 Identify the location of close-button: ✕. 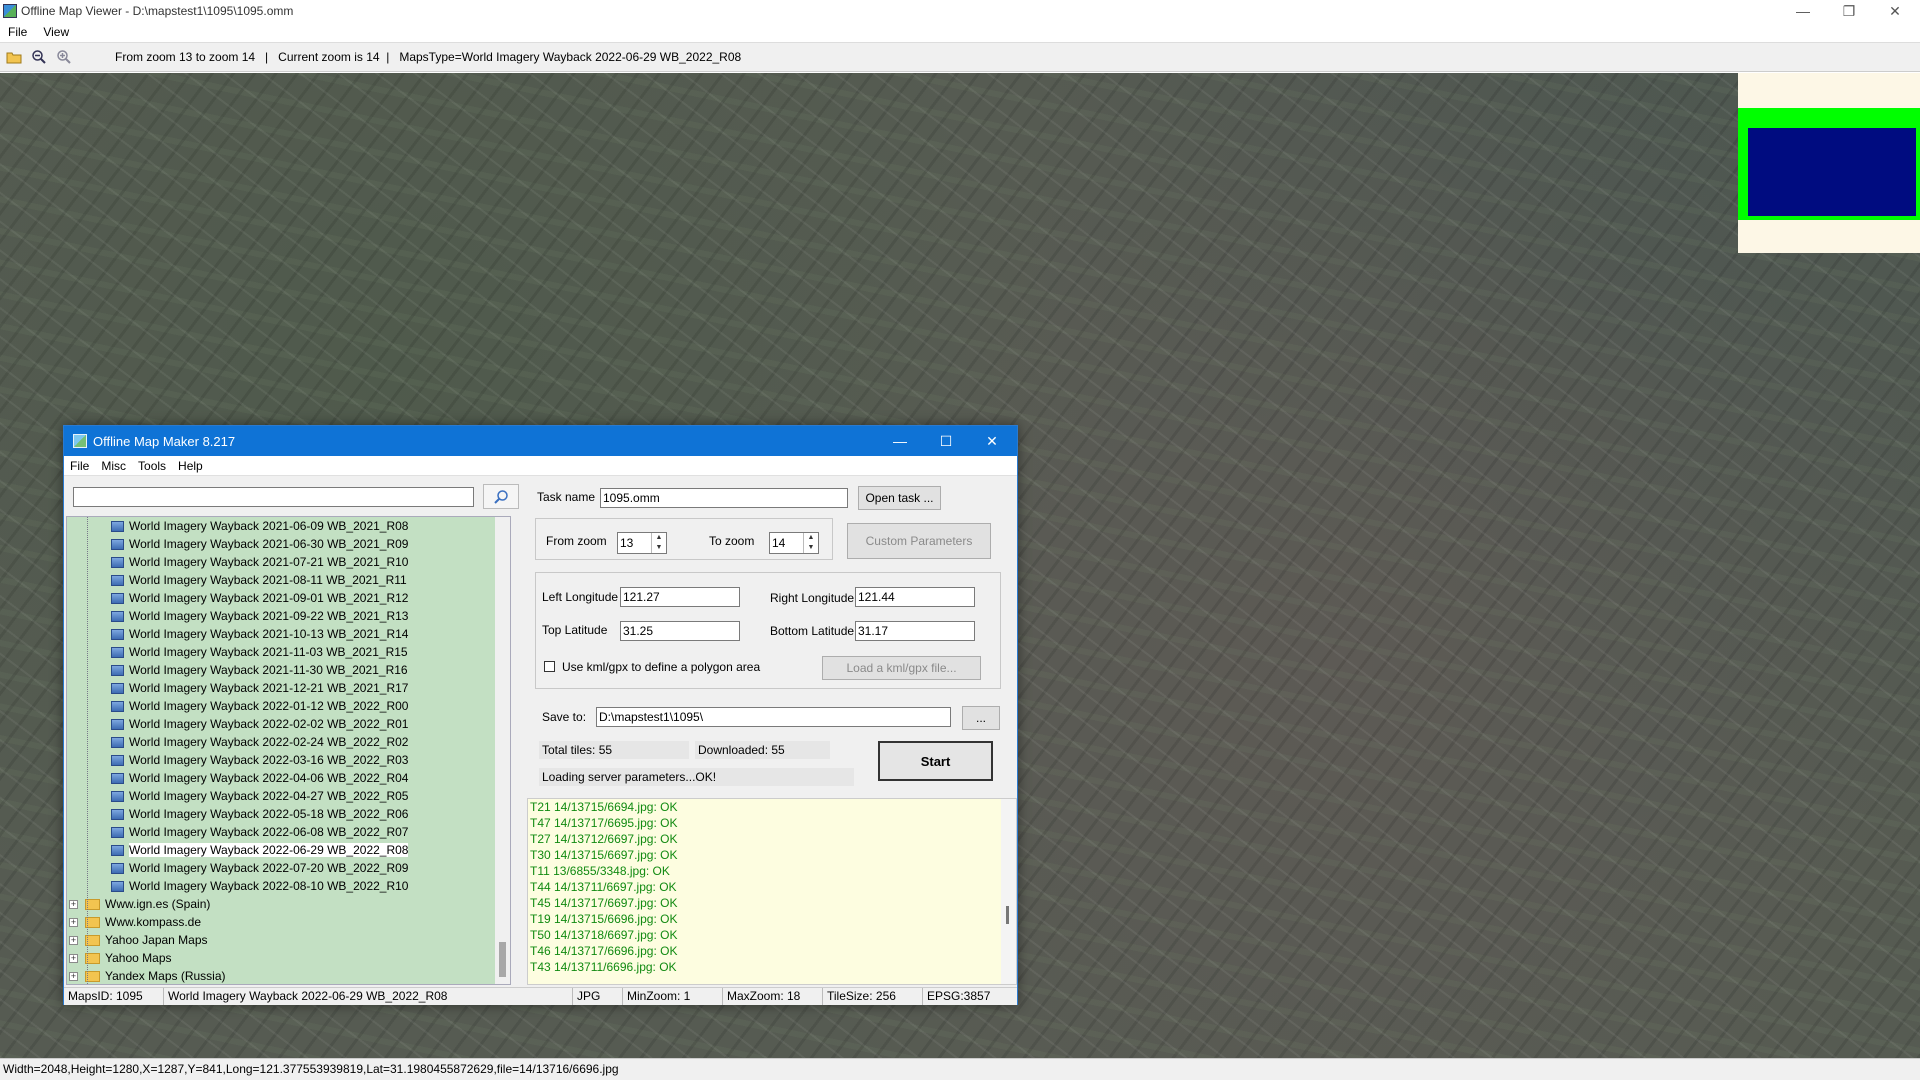
(1895, 11).